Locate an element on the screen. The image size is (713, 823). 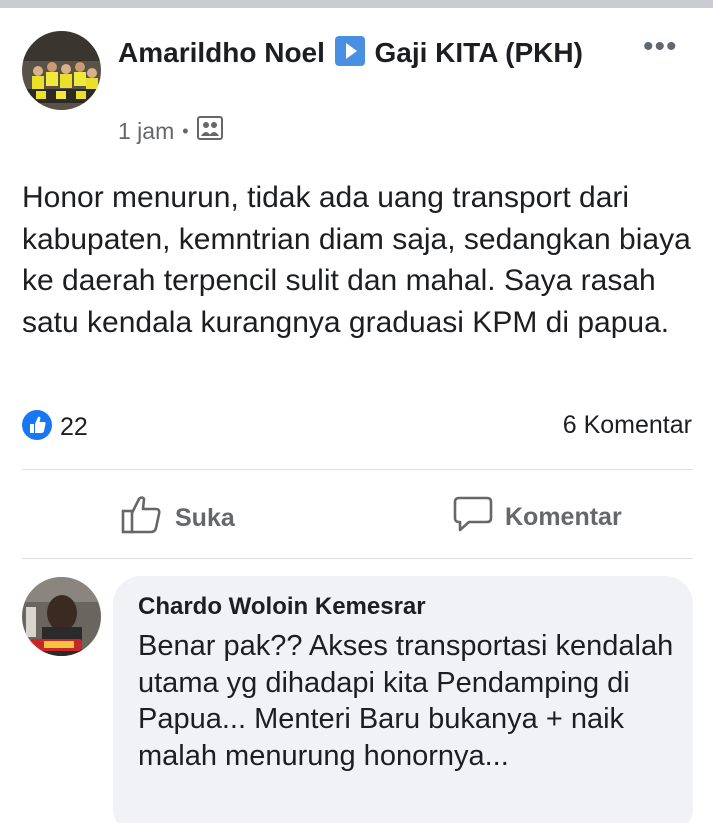
like-button: Suka is located at coordinates (178, 518).